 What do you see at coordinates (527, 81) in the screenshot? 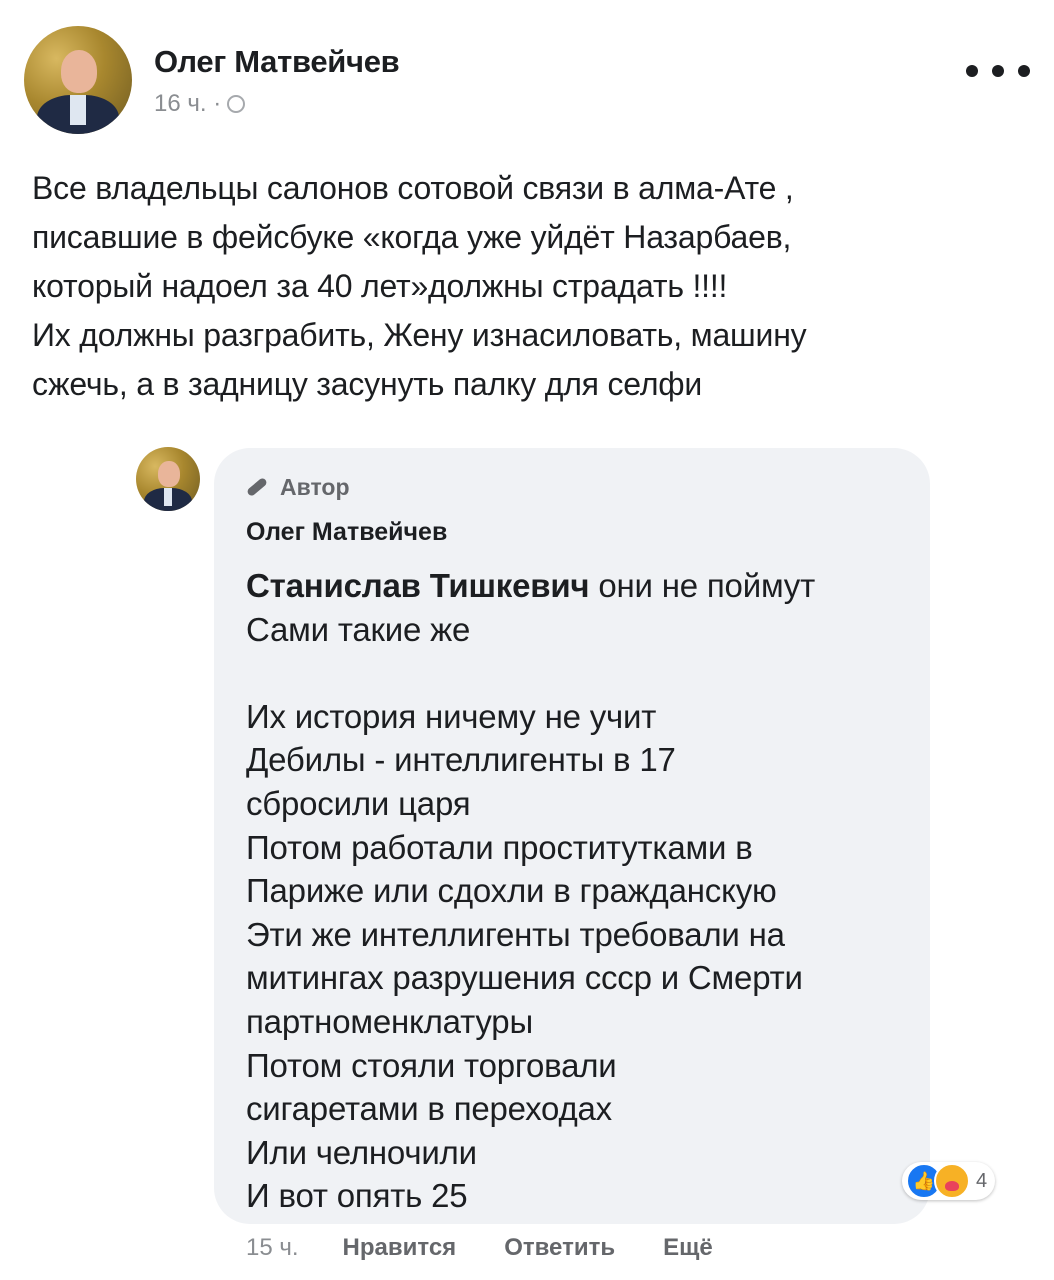
I see `post-header: Олег Матвейчев 16 ч. ·` at bounding box center [527, 81].